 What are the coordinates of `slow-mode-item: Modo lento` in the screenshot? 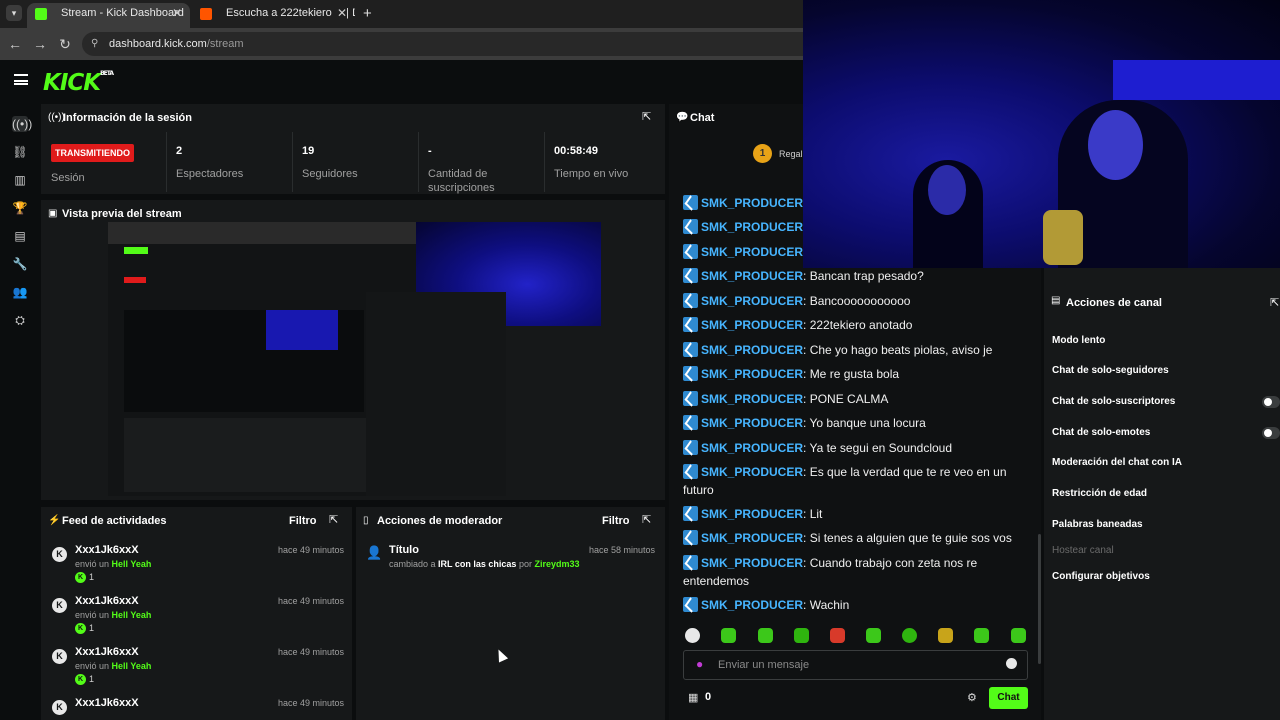 It's located at (1078, 340).